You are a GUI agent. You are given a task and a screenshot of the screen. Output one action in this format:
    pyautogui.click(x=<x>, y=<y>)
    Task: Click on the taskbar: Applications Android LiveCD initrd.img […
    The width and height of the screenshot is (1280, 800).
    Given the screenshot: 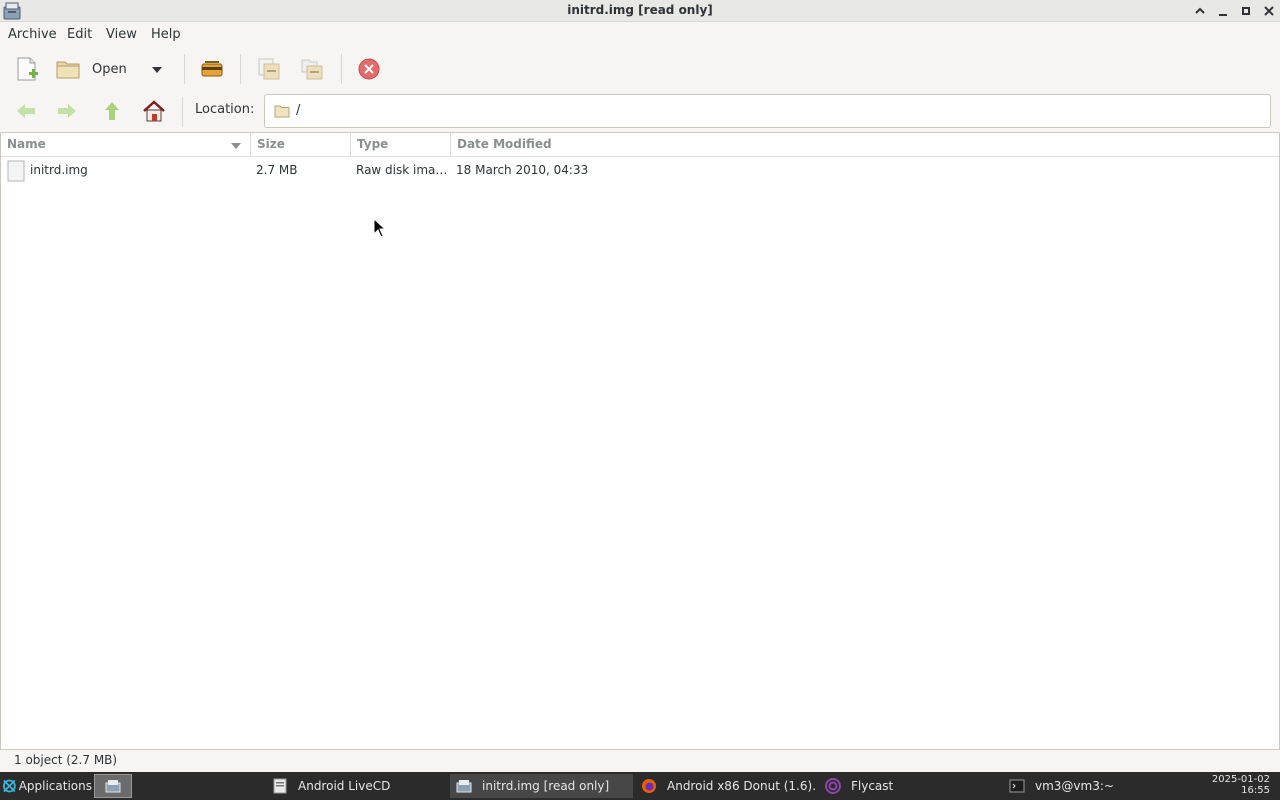 What is the action you would take?
    pyautogui.click(x=640, y=786)
    